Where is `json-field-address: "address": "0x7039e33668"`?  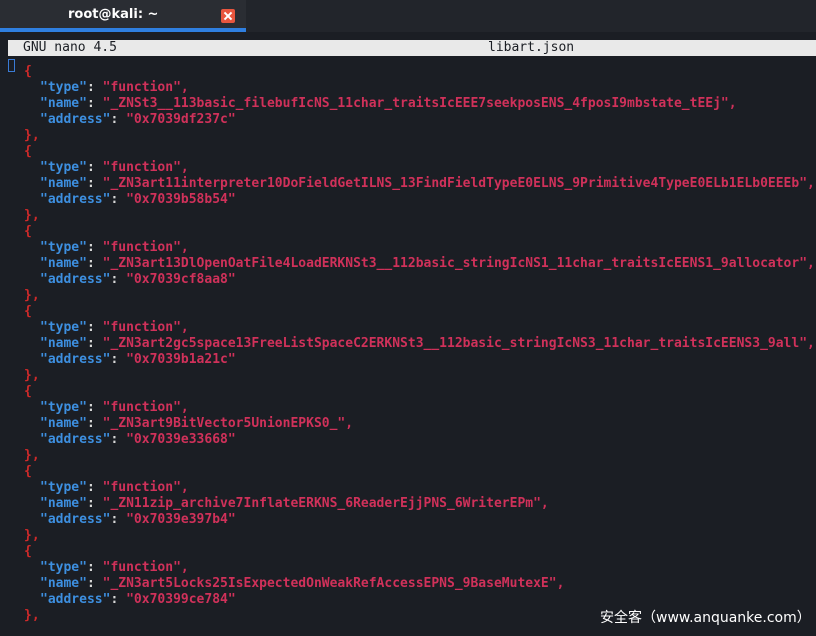 json-field-address: "address": "0x7039e33668" is located at coordinates (408, 440).